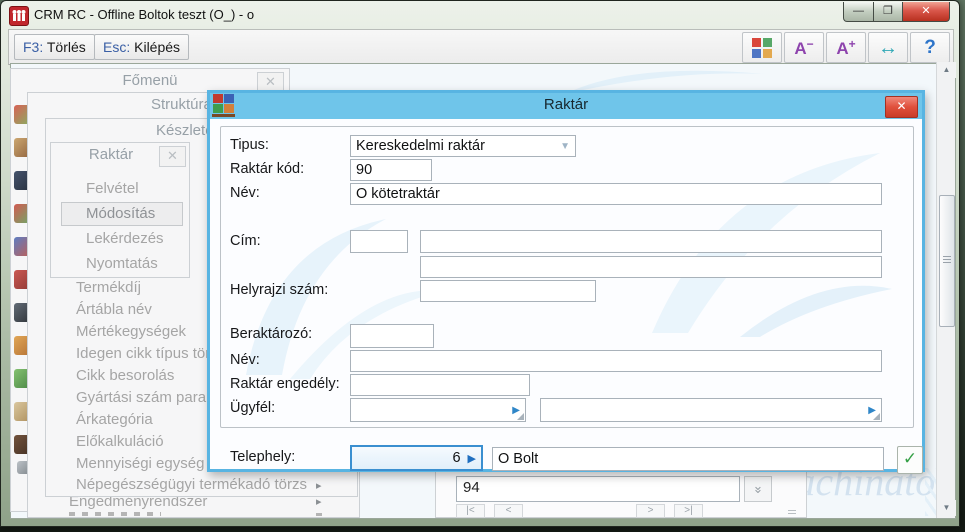  I want to click on menu-item-mertekegysegek: Mértékegységek, so click(131, 331).